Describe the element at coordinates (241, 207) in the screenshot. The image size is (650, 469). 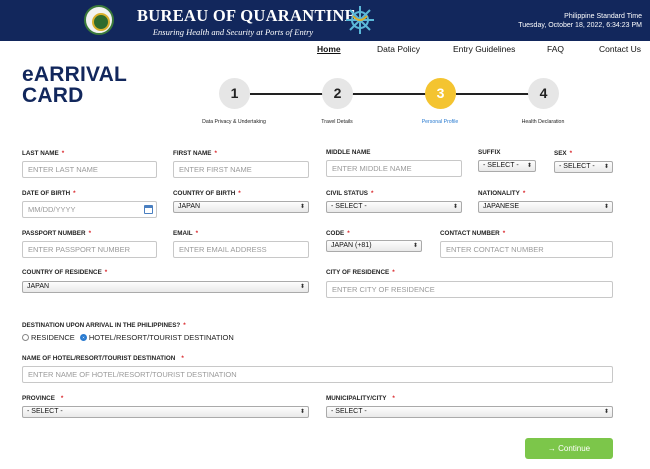
I see `country-of-birth-select: JAPAN ⬍` at that location.